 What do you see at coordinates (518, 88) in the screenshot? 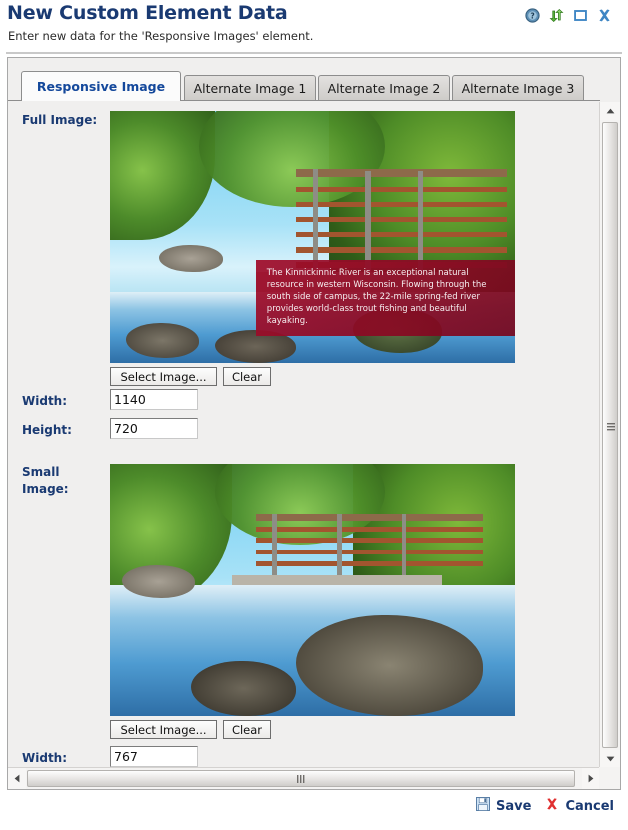
I see `tab-alternate-image-3: Alternate Image 3` at bounding box center [518, 88].